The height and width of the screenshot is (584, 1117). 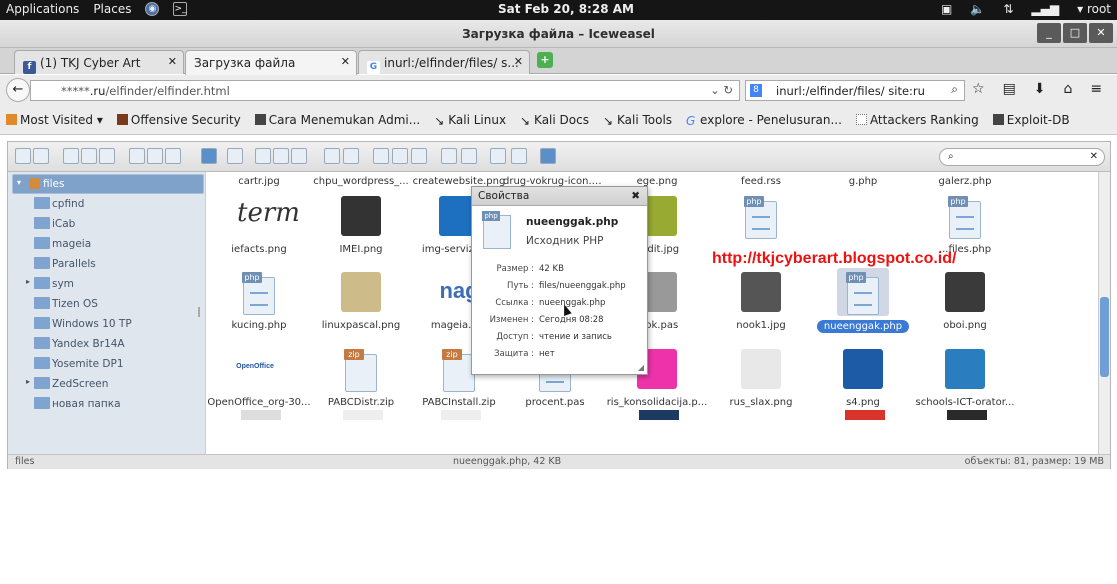 I want to click on places-menu: Places, so click(x=112, y=9).